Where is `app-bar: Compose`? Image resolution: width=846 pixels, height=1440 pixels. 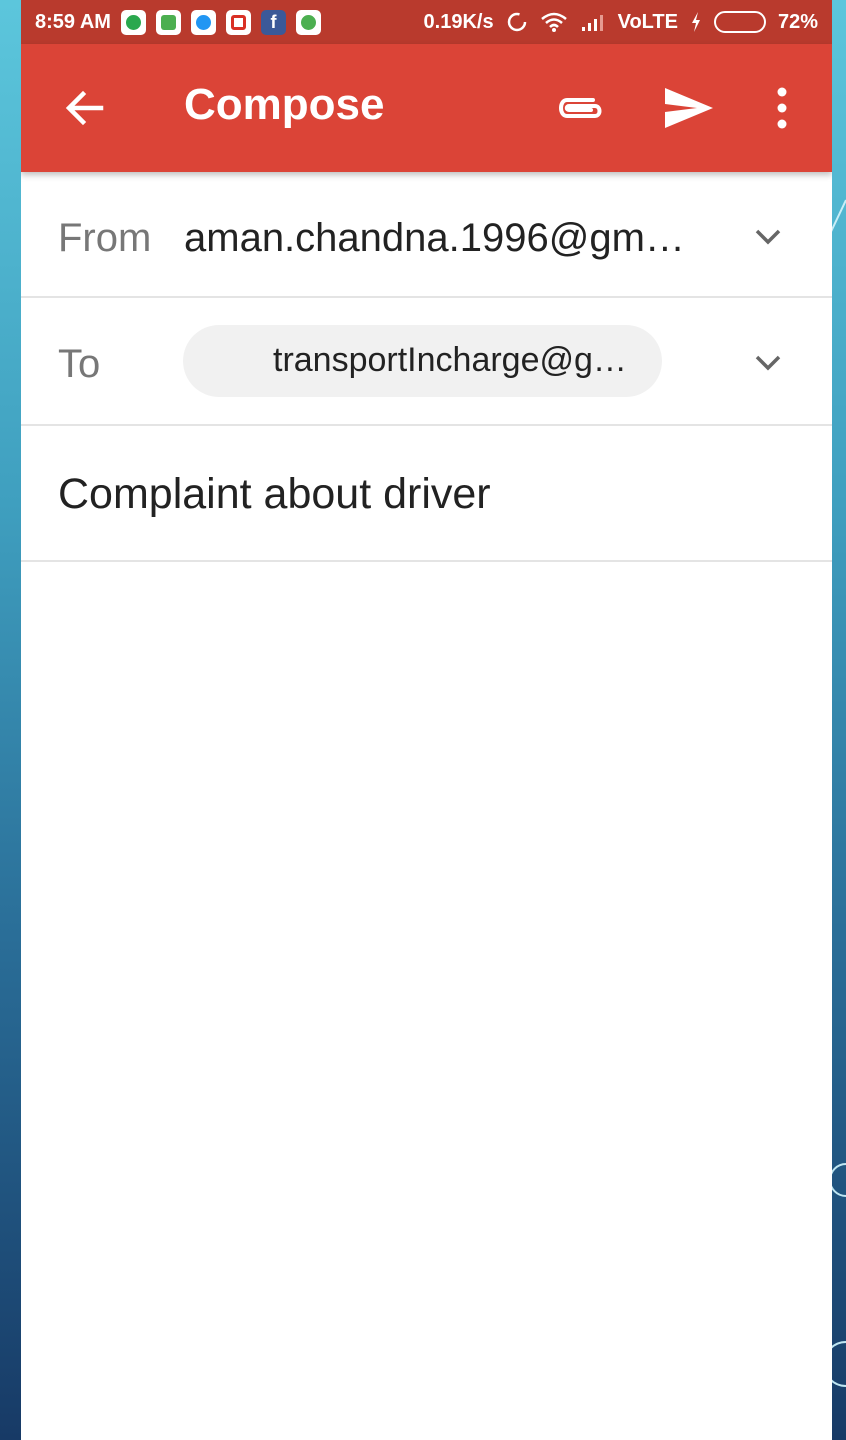
app-bar: Compose is located at coordinates (426, 108).